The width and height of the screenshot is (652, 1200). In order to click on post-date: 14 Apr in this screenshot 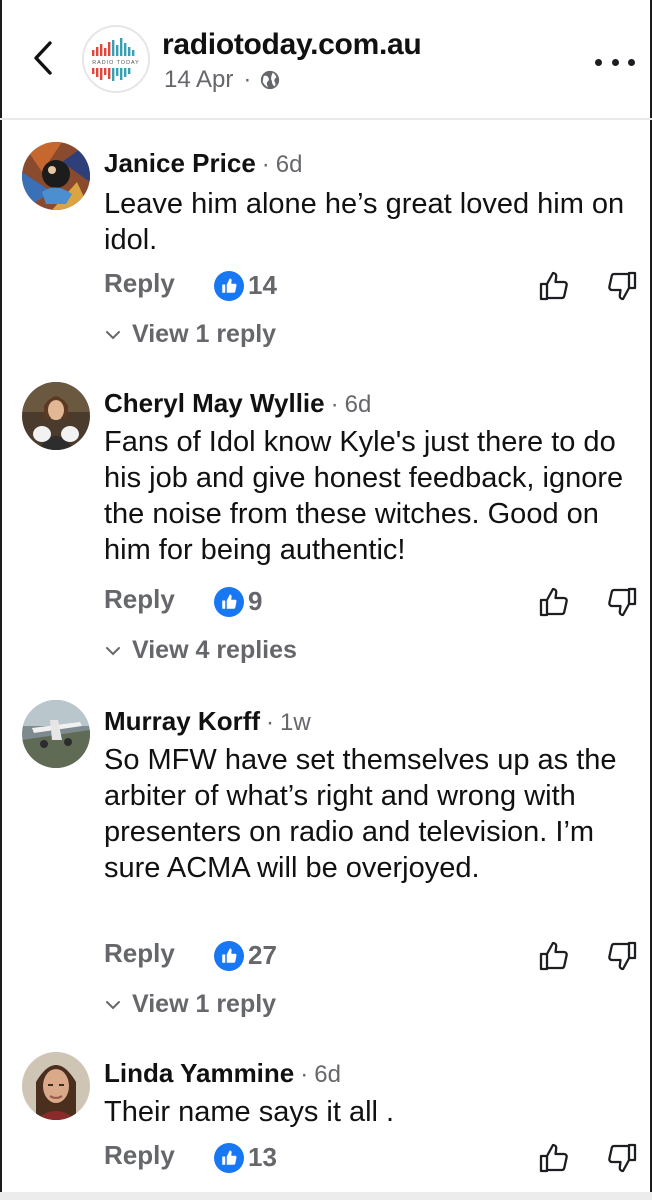, I will do `click(198, 80)`.